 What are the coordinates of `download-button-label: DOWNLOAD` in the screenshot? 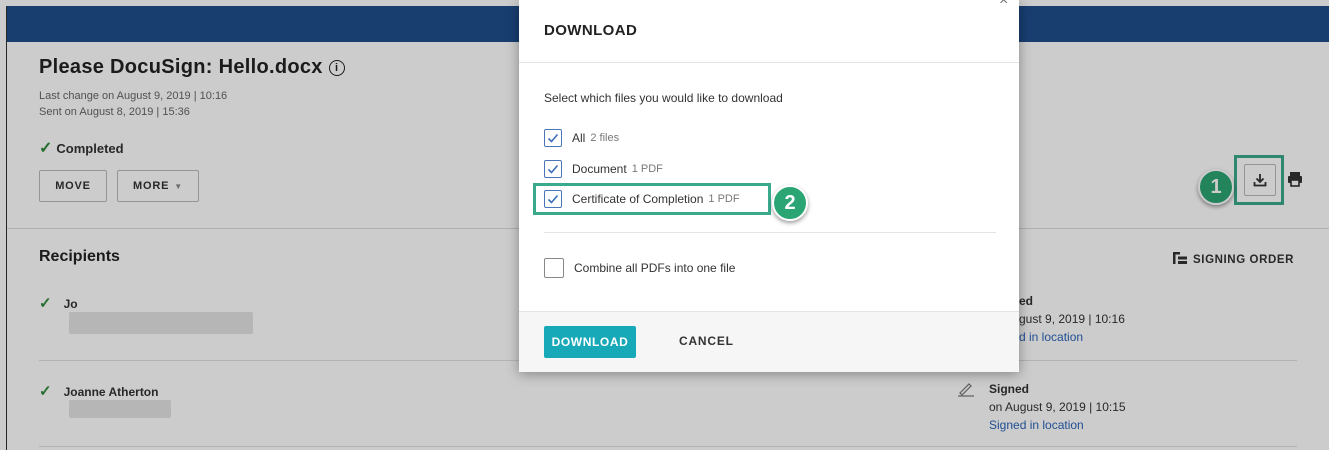 It's located at (590, 342).